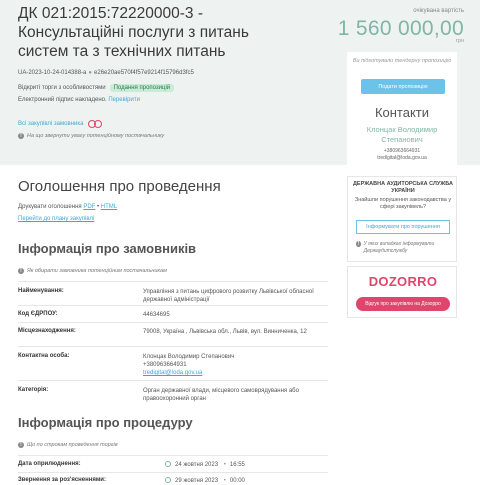  Describe the element at coordinates (400, 28) in the screenshot. I see `price-value: 1 560 000,00` at that location.